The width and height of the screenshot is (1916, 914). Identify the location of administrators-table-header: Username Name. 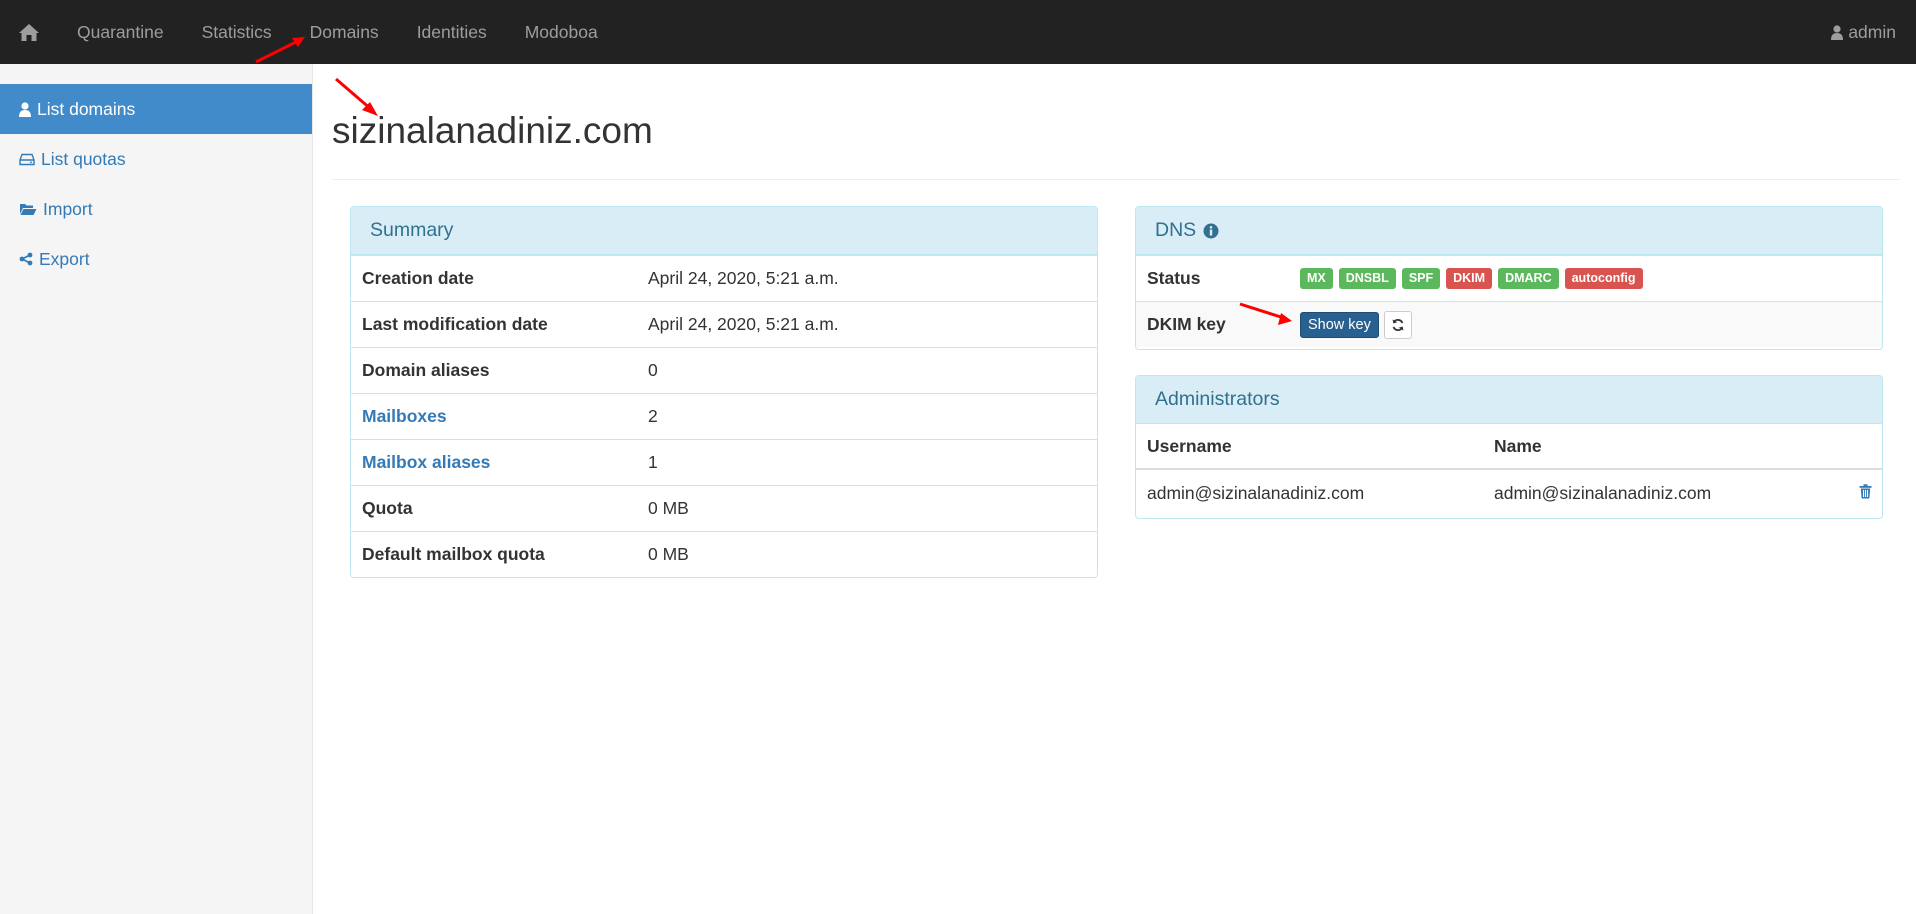
(1509, 447).